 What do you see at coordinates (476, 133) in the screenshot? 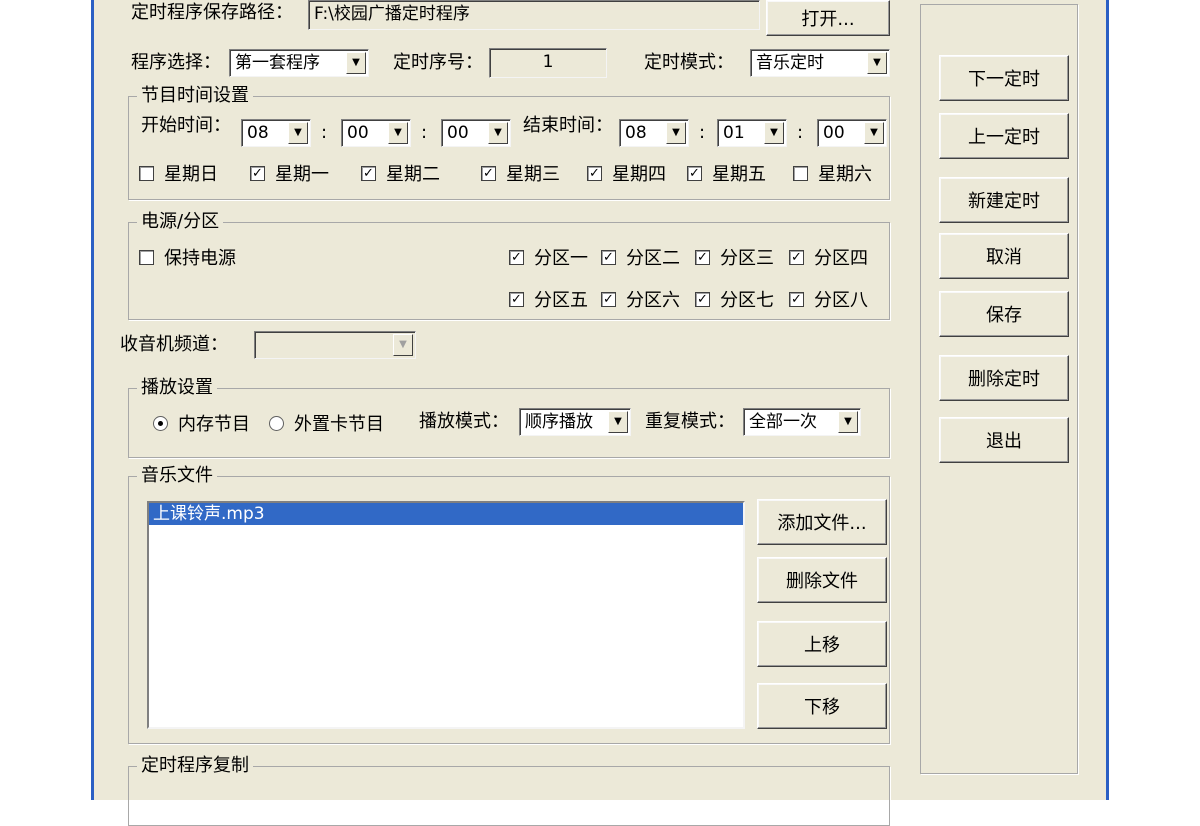
I see `start-second-select: 00 ▼` at bounding box center [476, 133].